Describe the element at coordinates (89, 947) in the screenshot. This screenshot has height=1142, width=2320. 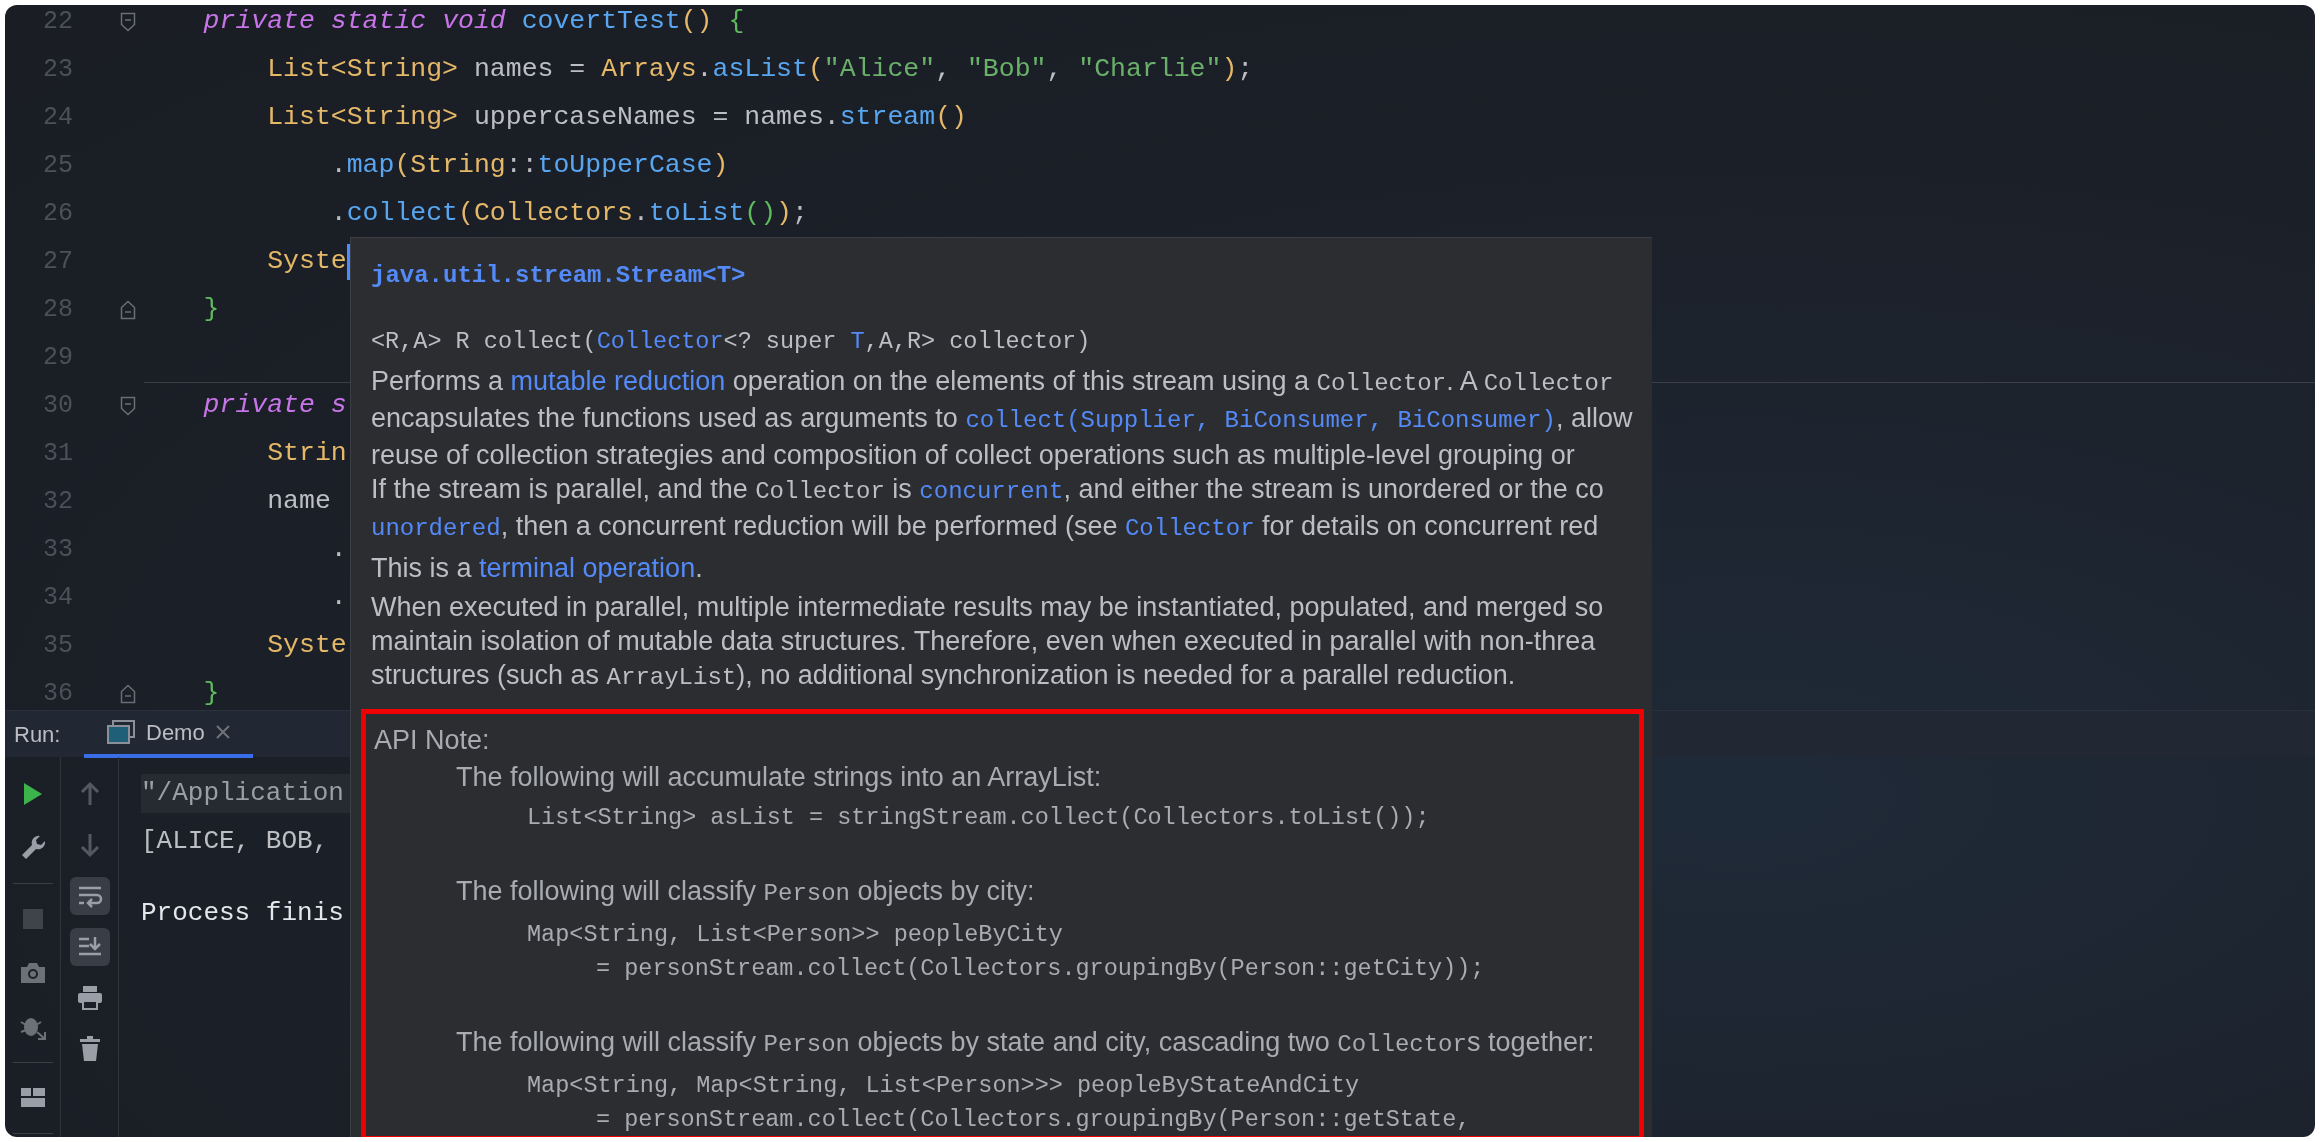
I see `scroll-end-button` at that location.